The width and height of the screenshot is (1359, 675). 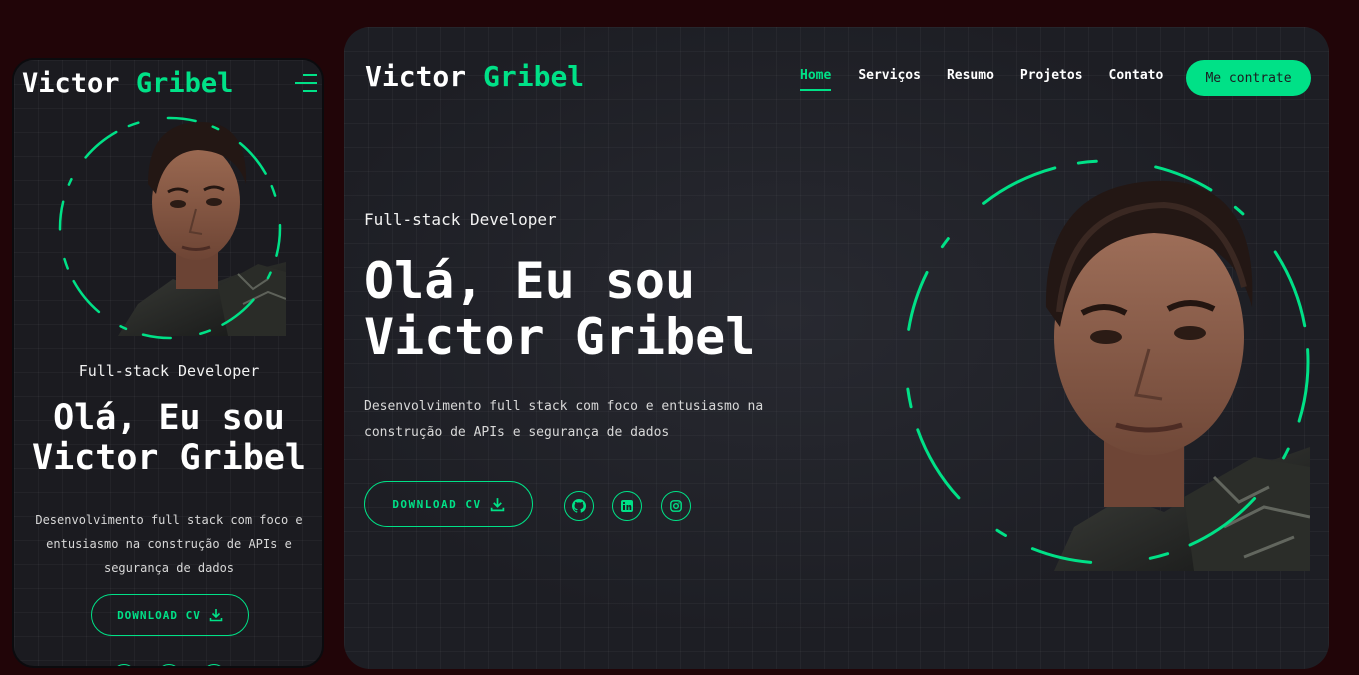 What do you see at coordinates (889, 75) in the screenshot?
I see `nav-servicos: Serviços` at bounding box center [889, 75].